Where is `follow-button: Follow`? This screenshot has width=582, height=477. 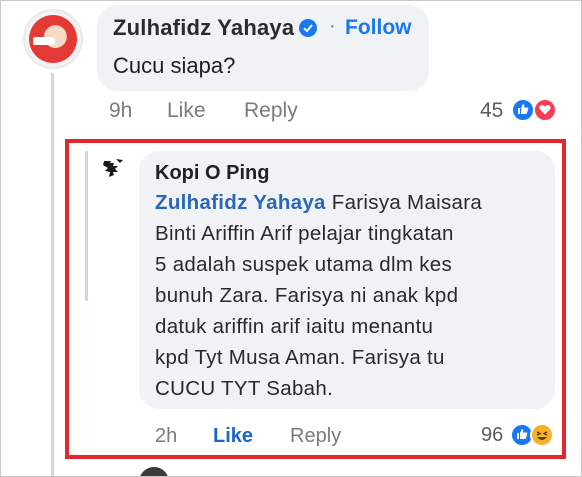
follow-button: Follow is located at coordinates (378, 28).